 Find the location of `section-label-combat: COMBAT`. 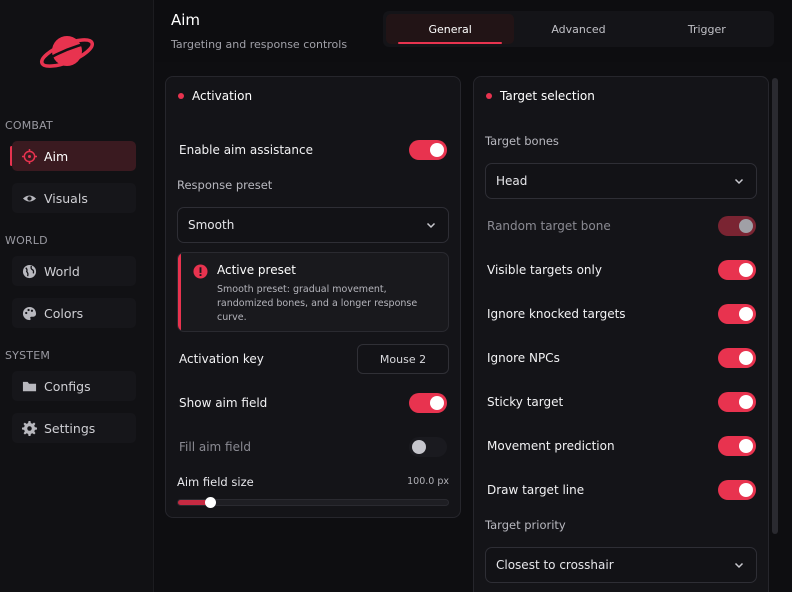

section-label-combat: COMBAT is located at coordinates (29, 125).